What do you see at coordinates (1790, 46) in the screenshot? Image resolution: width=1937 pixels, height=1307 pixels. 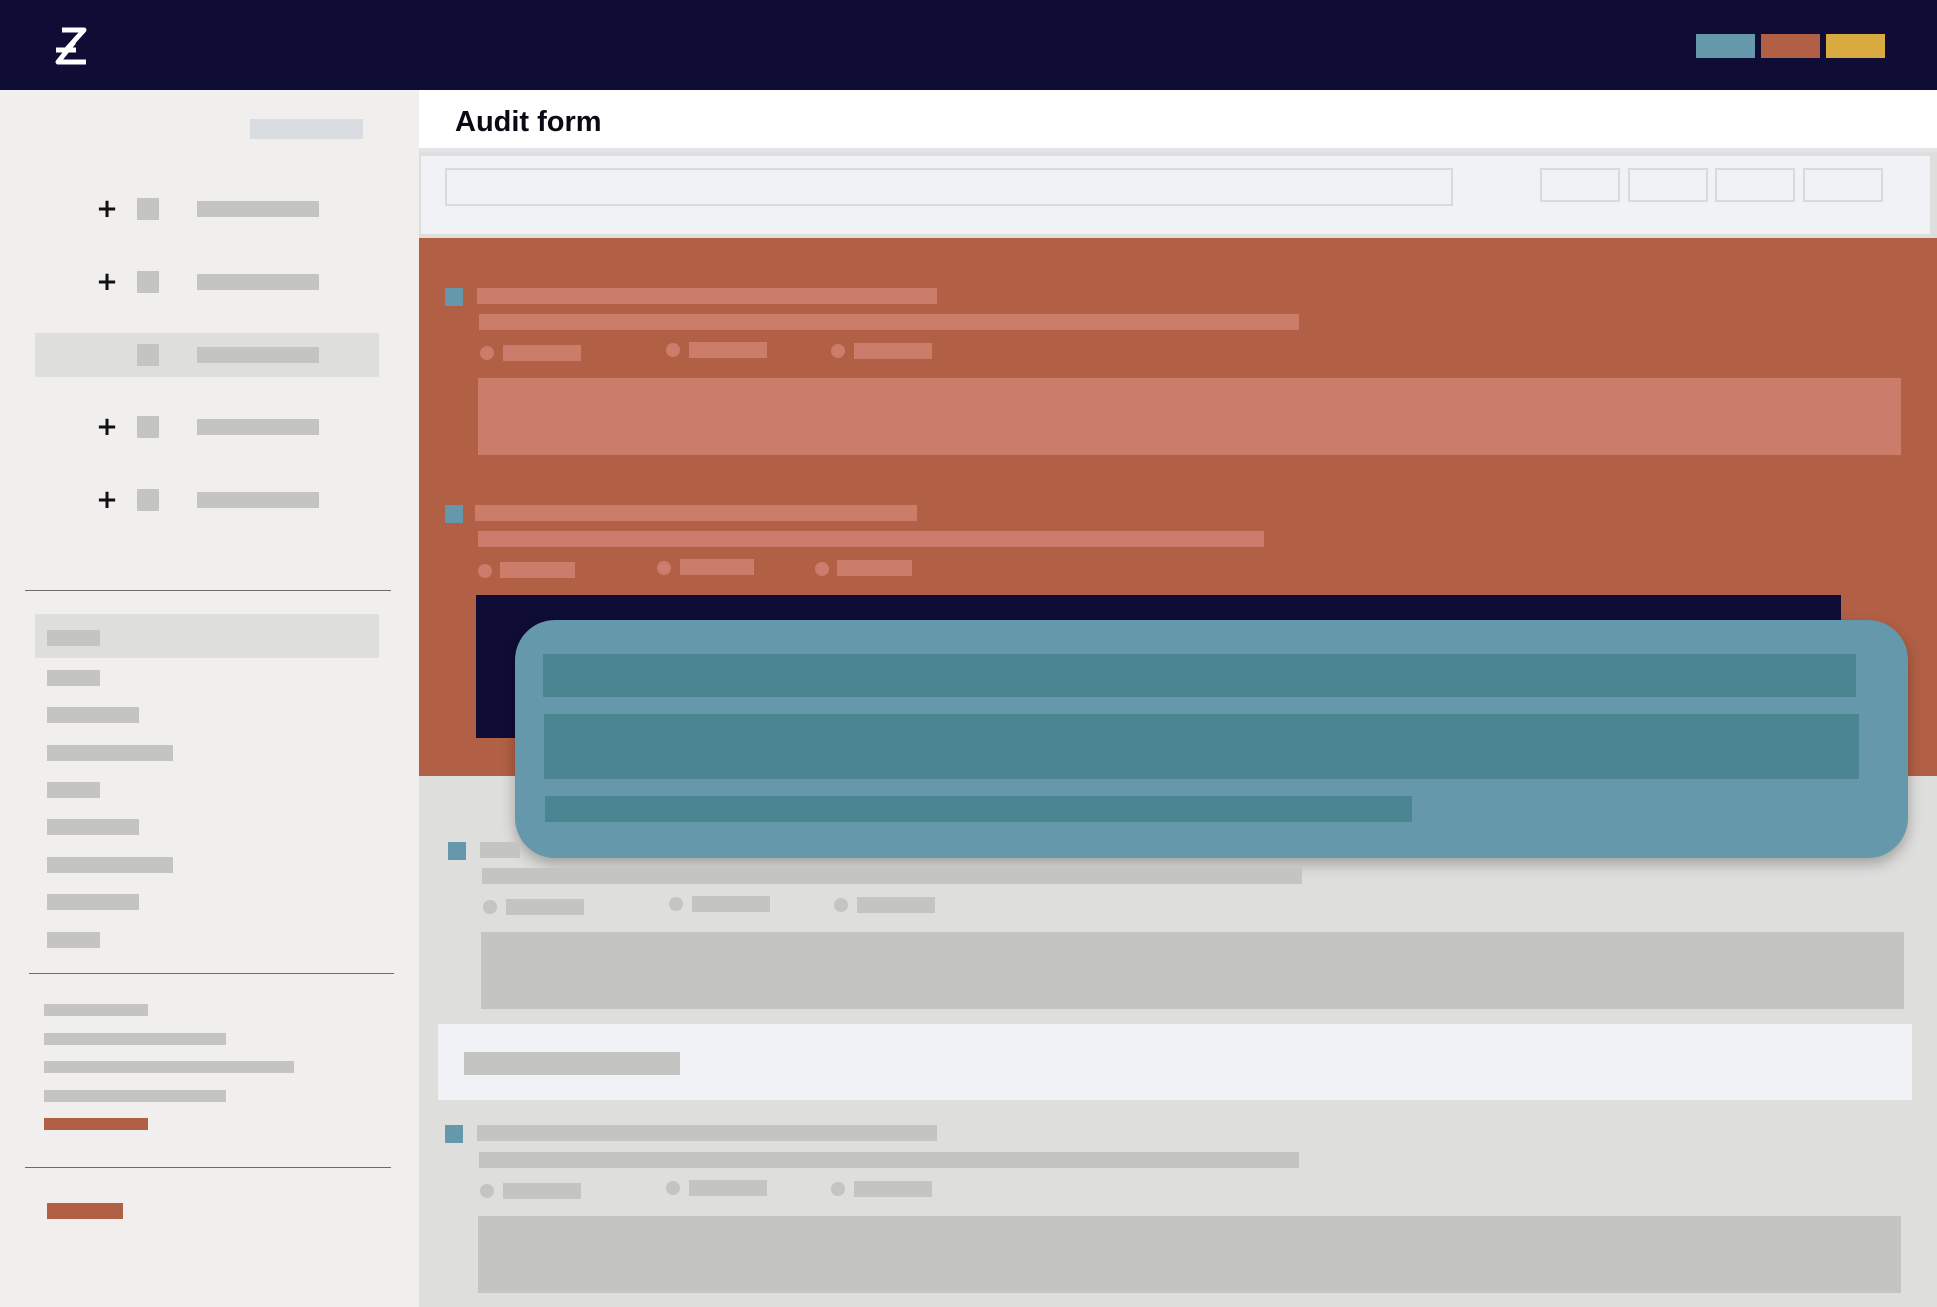 I see `orange-swatch-button` at bounding box center [1790, 46].